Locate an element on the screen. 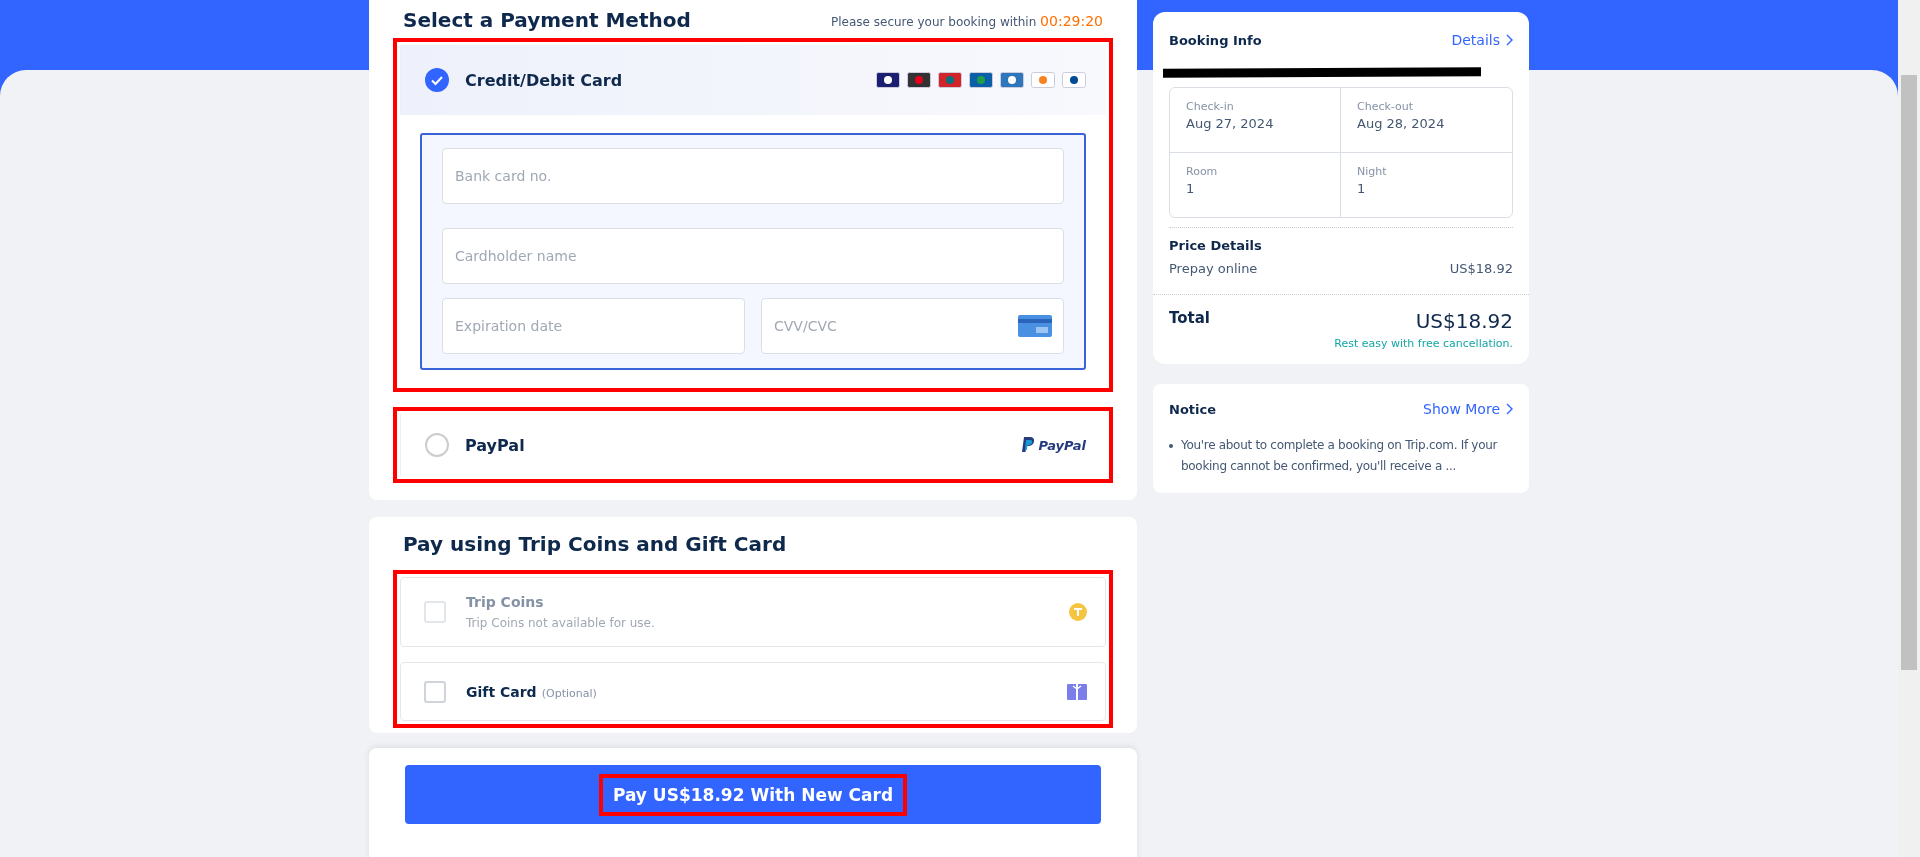 The image size is (1920, 857). payment-option: Gift Card (Optional) is located at coordinates (753, 691).